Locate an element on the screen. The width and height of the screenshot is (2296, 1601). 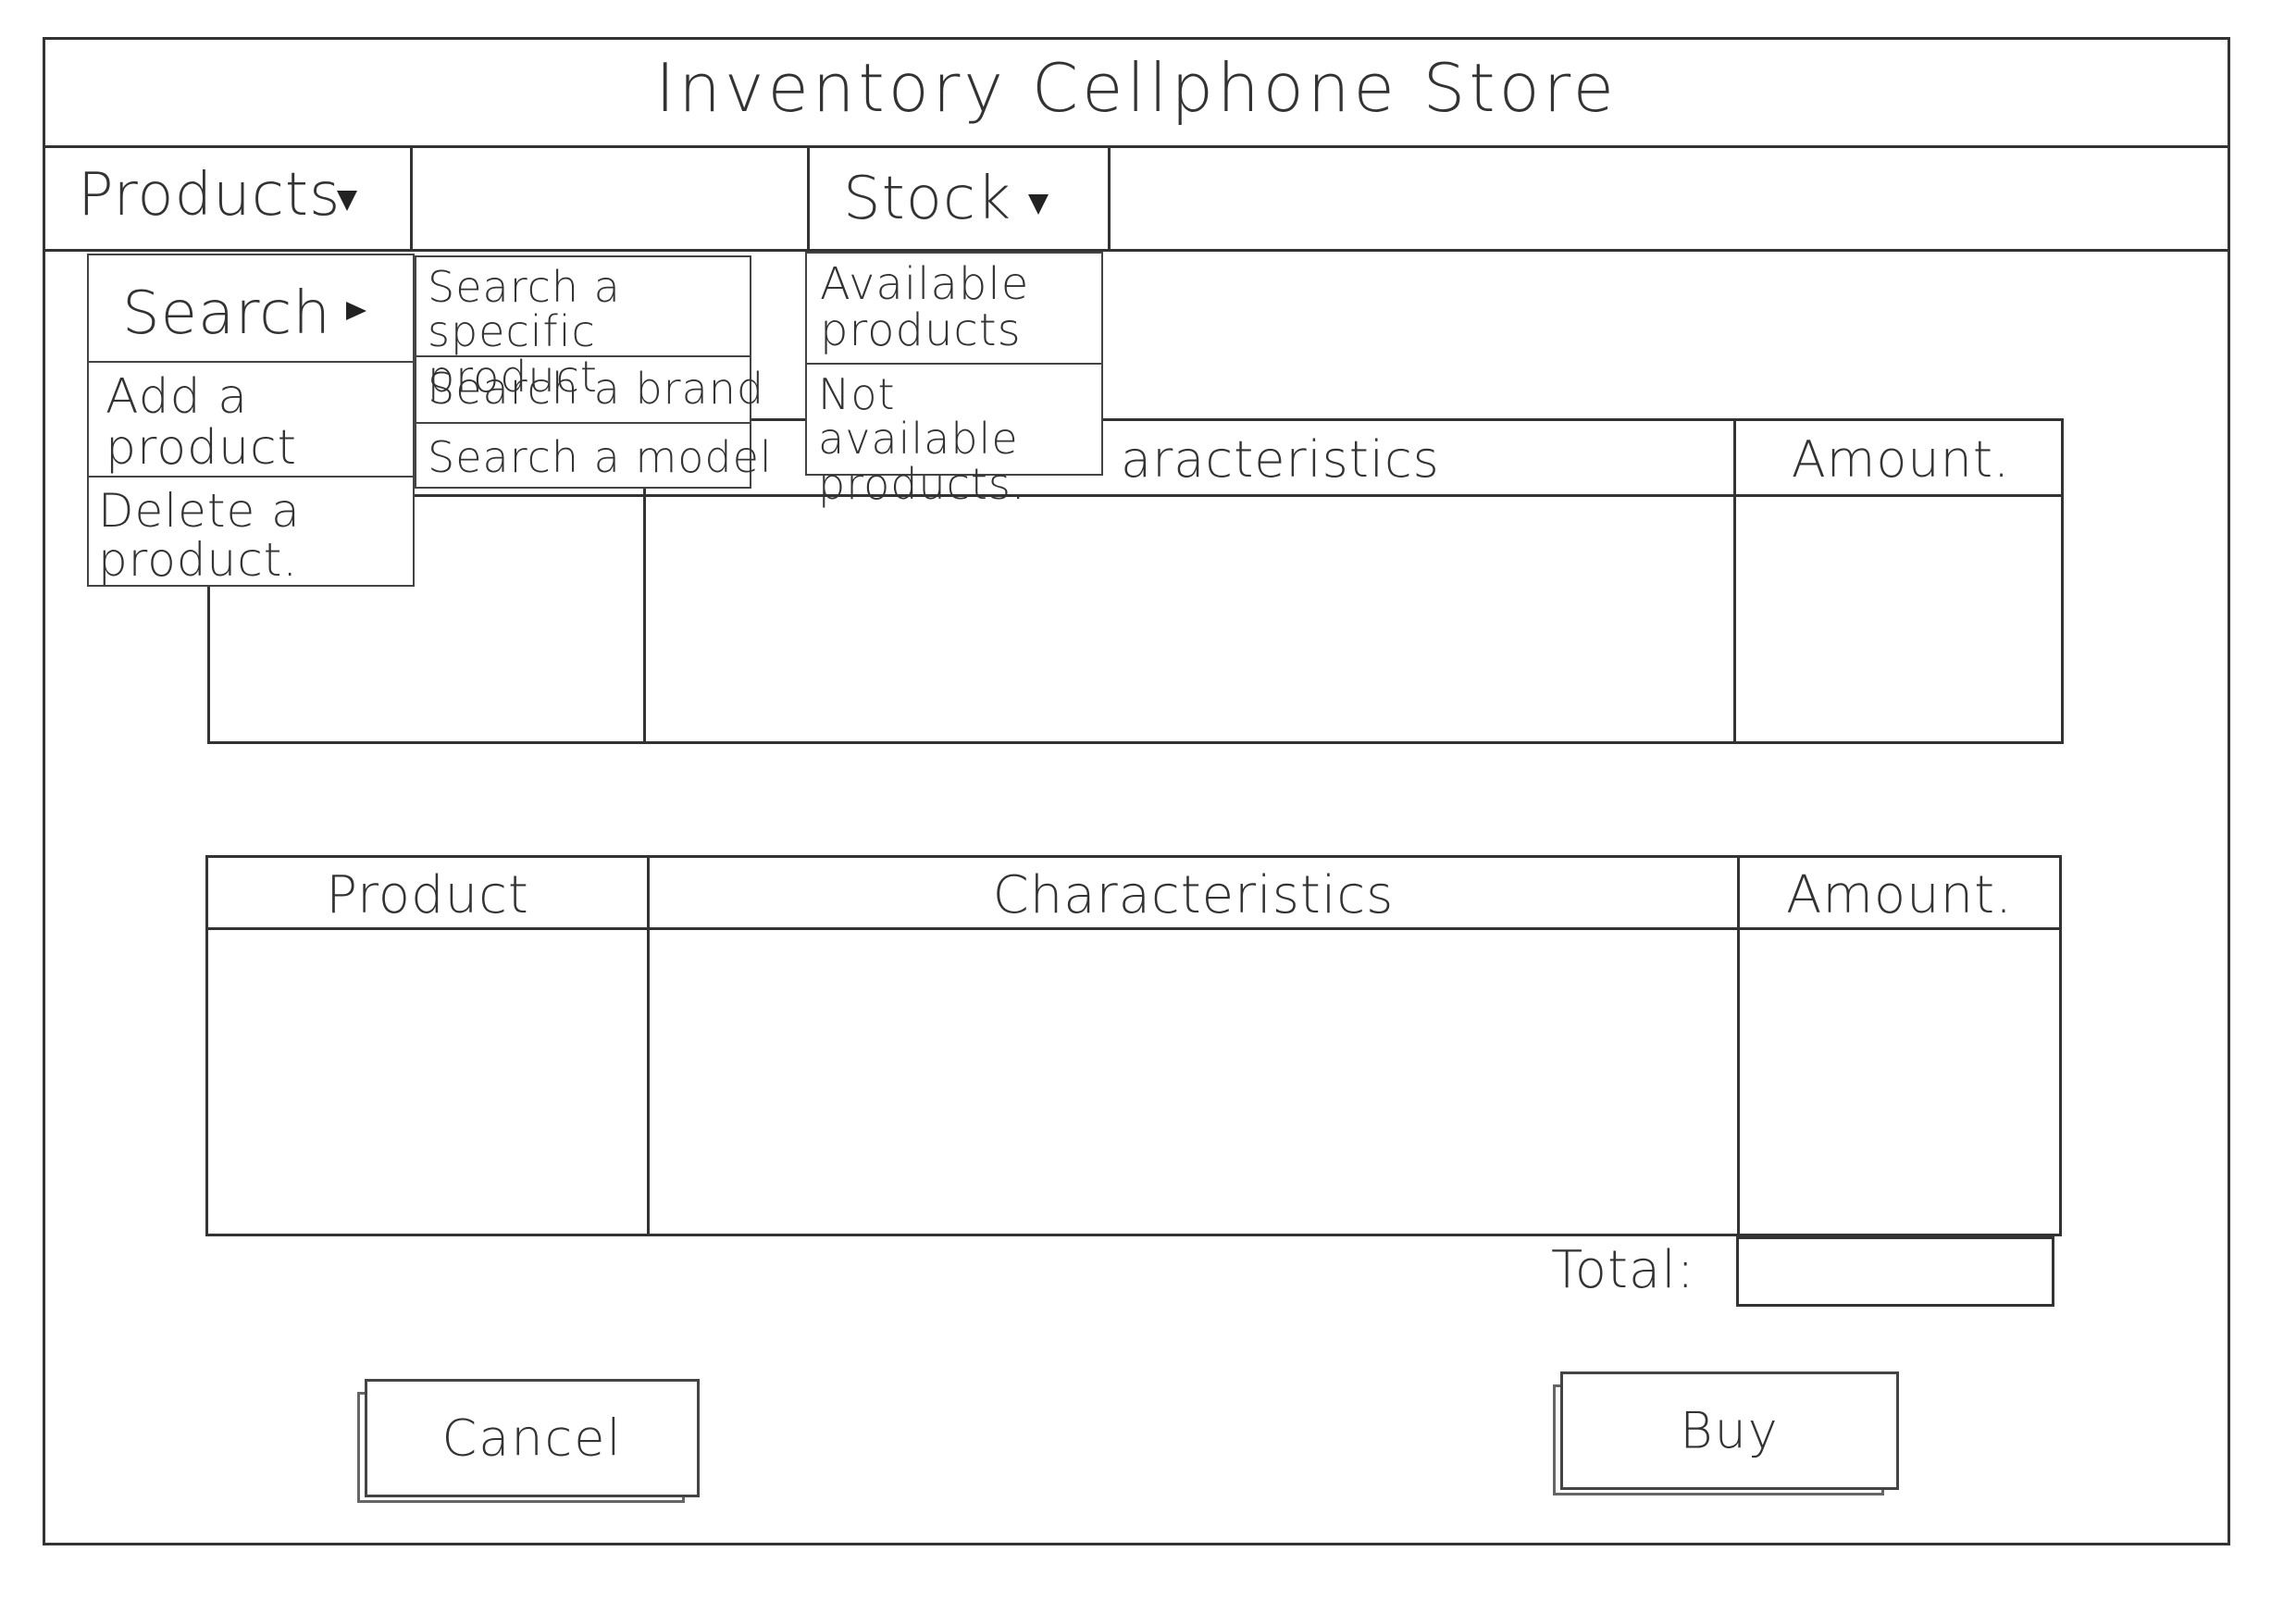
menu-item-search-label: Search is located at coordinates (227, 313).